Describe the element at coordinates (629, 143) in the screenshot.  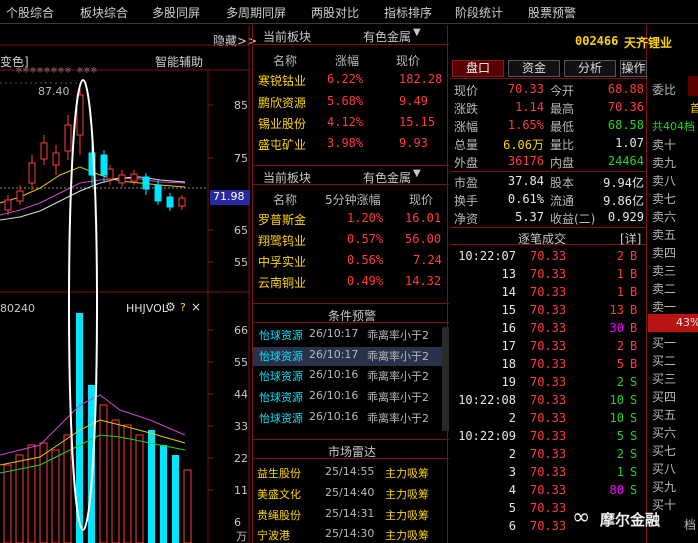
I see `quote-value: 1.07` at that location.